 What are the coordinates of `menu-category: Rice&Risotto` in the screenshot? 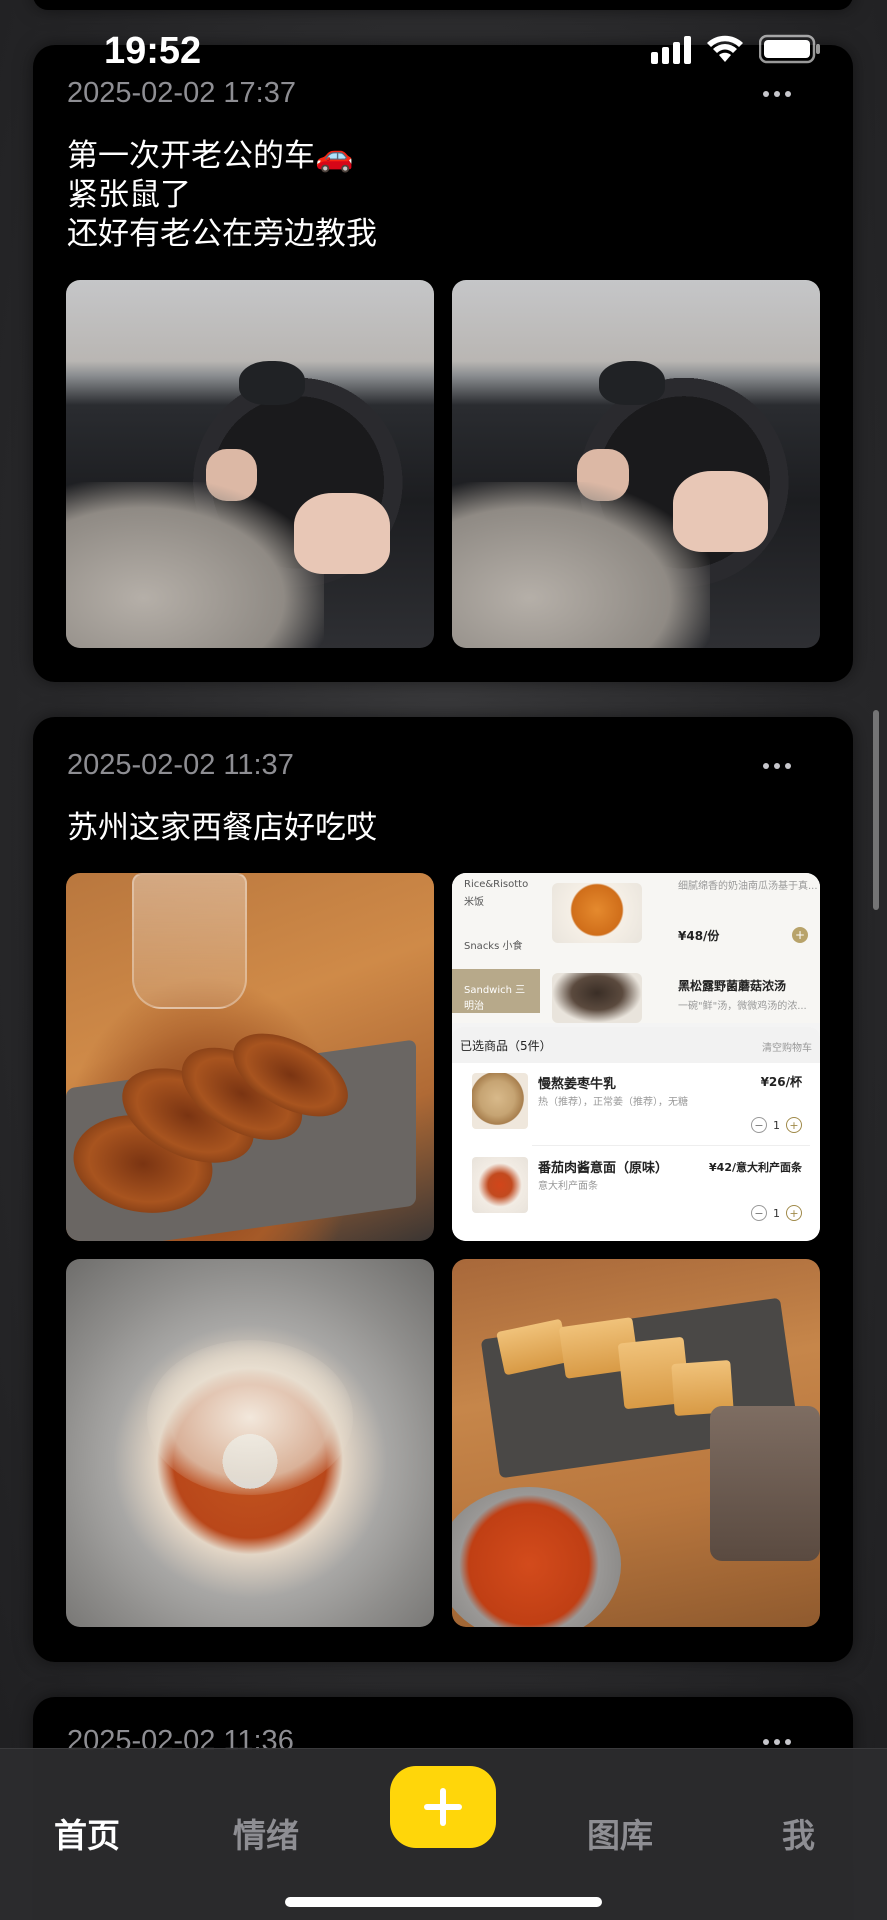 It's located at (496, 884).